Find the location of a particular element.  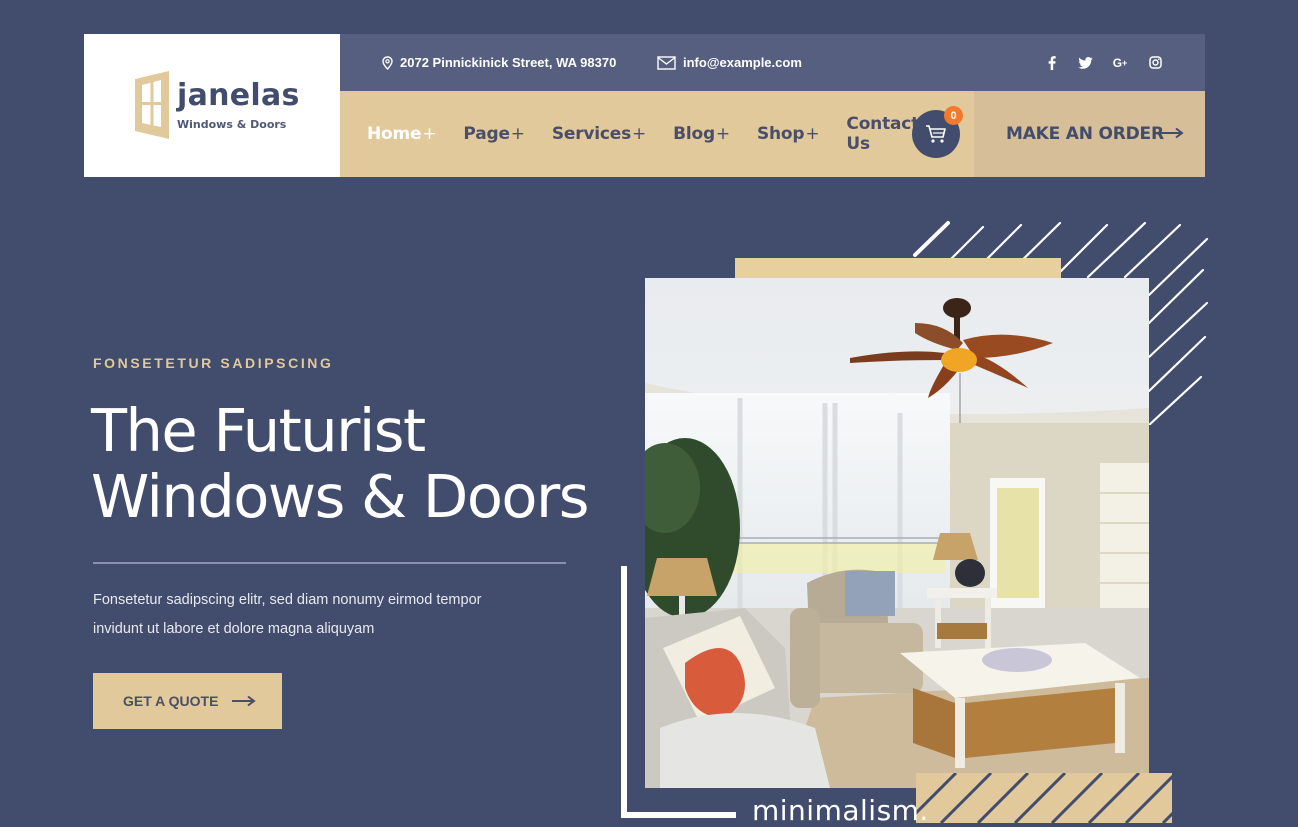

logo: janelas Windows & Doors is located at coordinates (212, 105).